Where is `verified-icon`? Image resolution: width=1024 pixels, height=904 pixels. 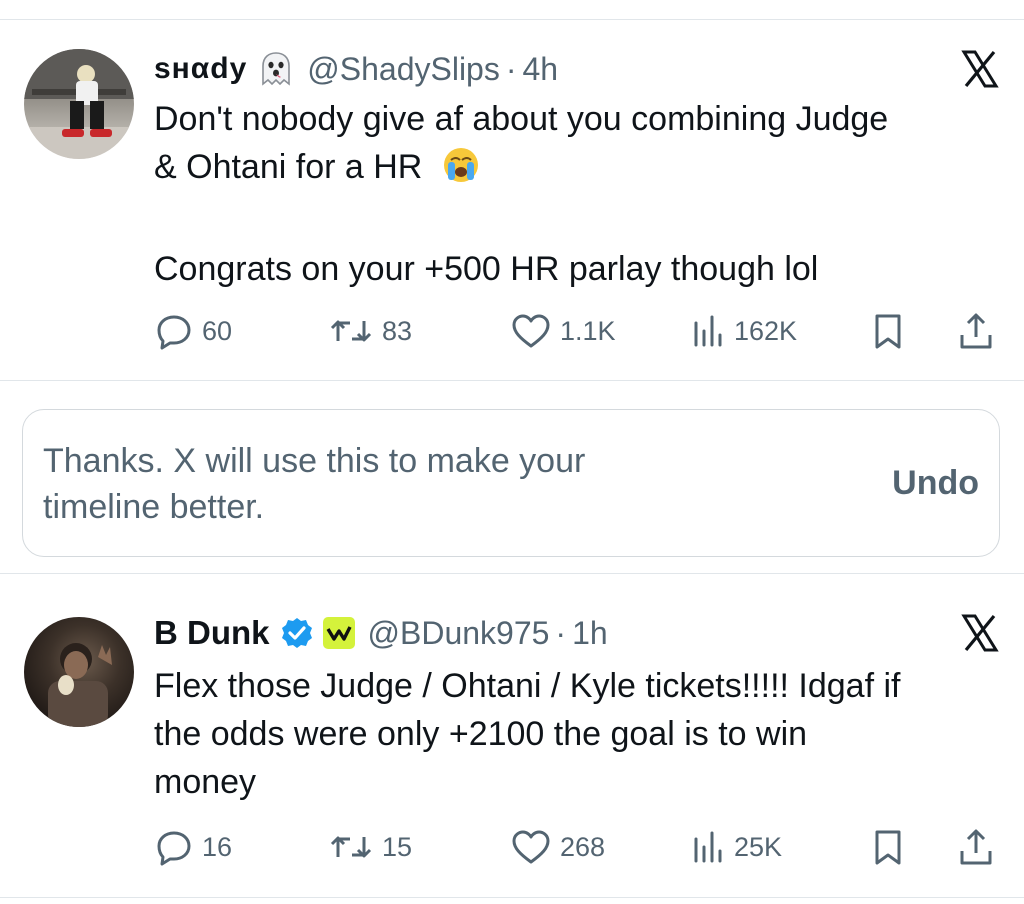
verified-icon is located at coordinates (297, 633).